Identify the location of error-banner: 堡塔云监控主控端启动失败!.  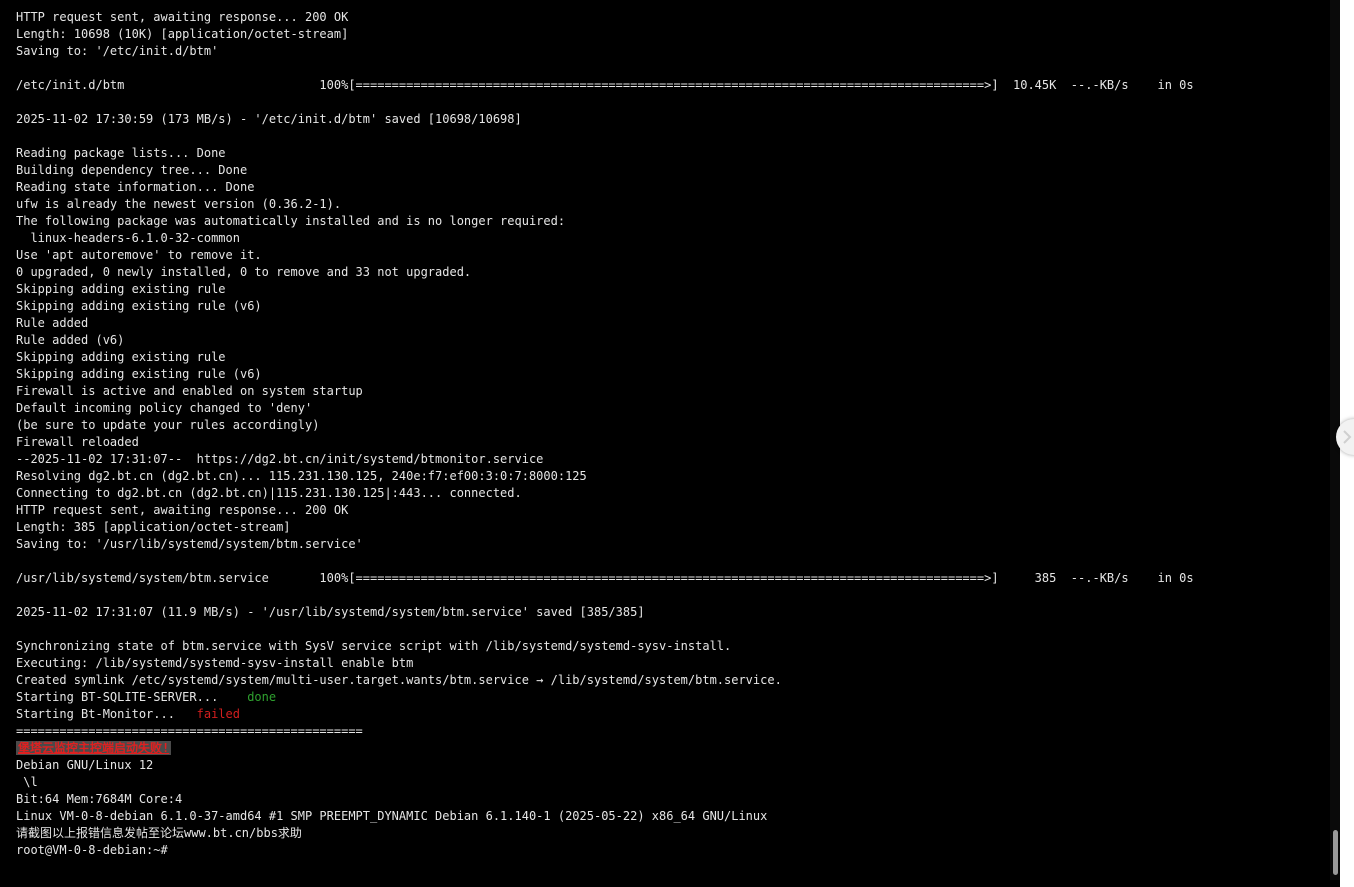
(94, 748).